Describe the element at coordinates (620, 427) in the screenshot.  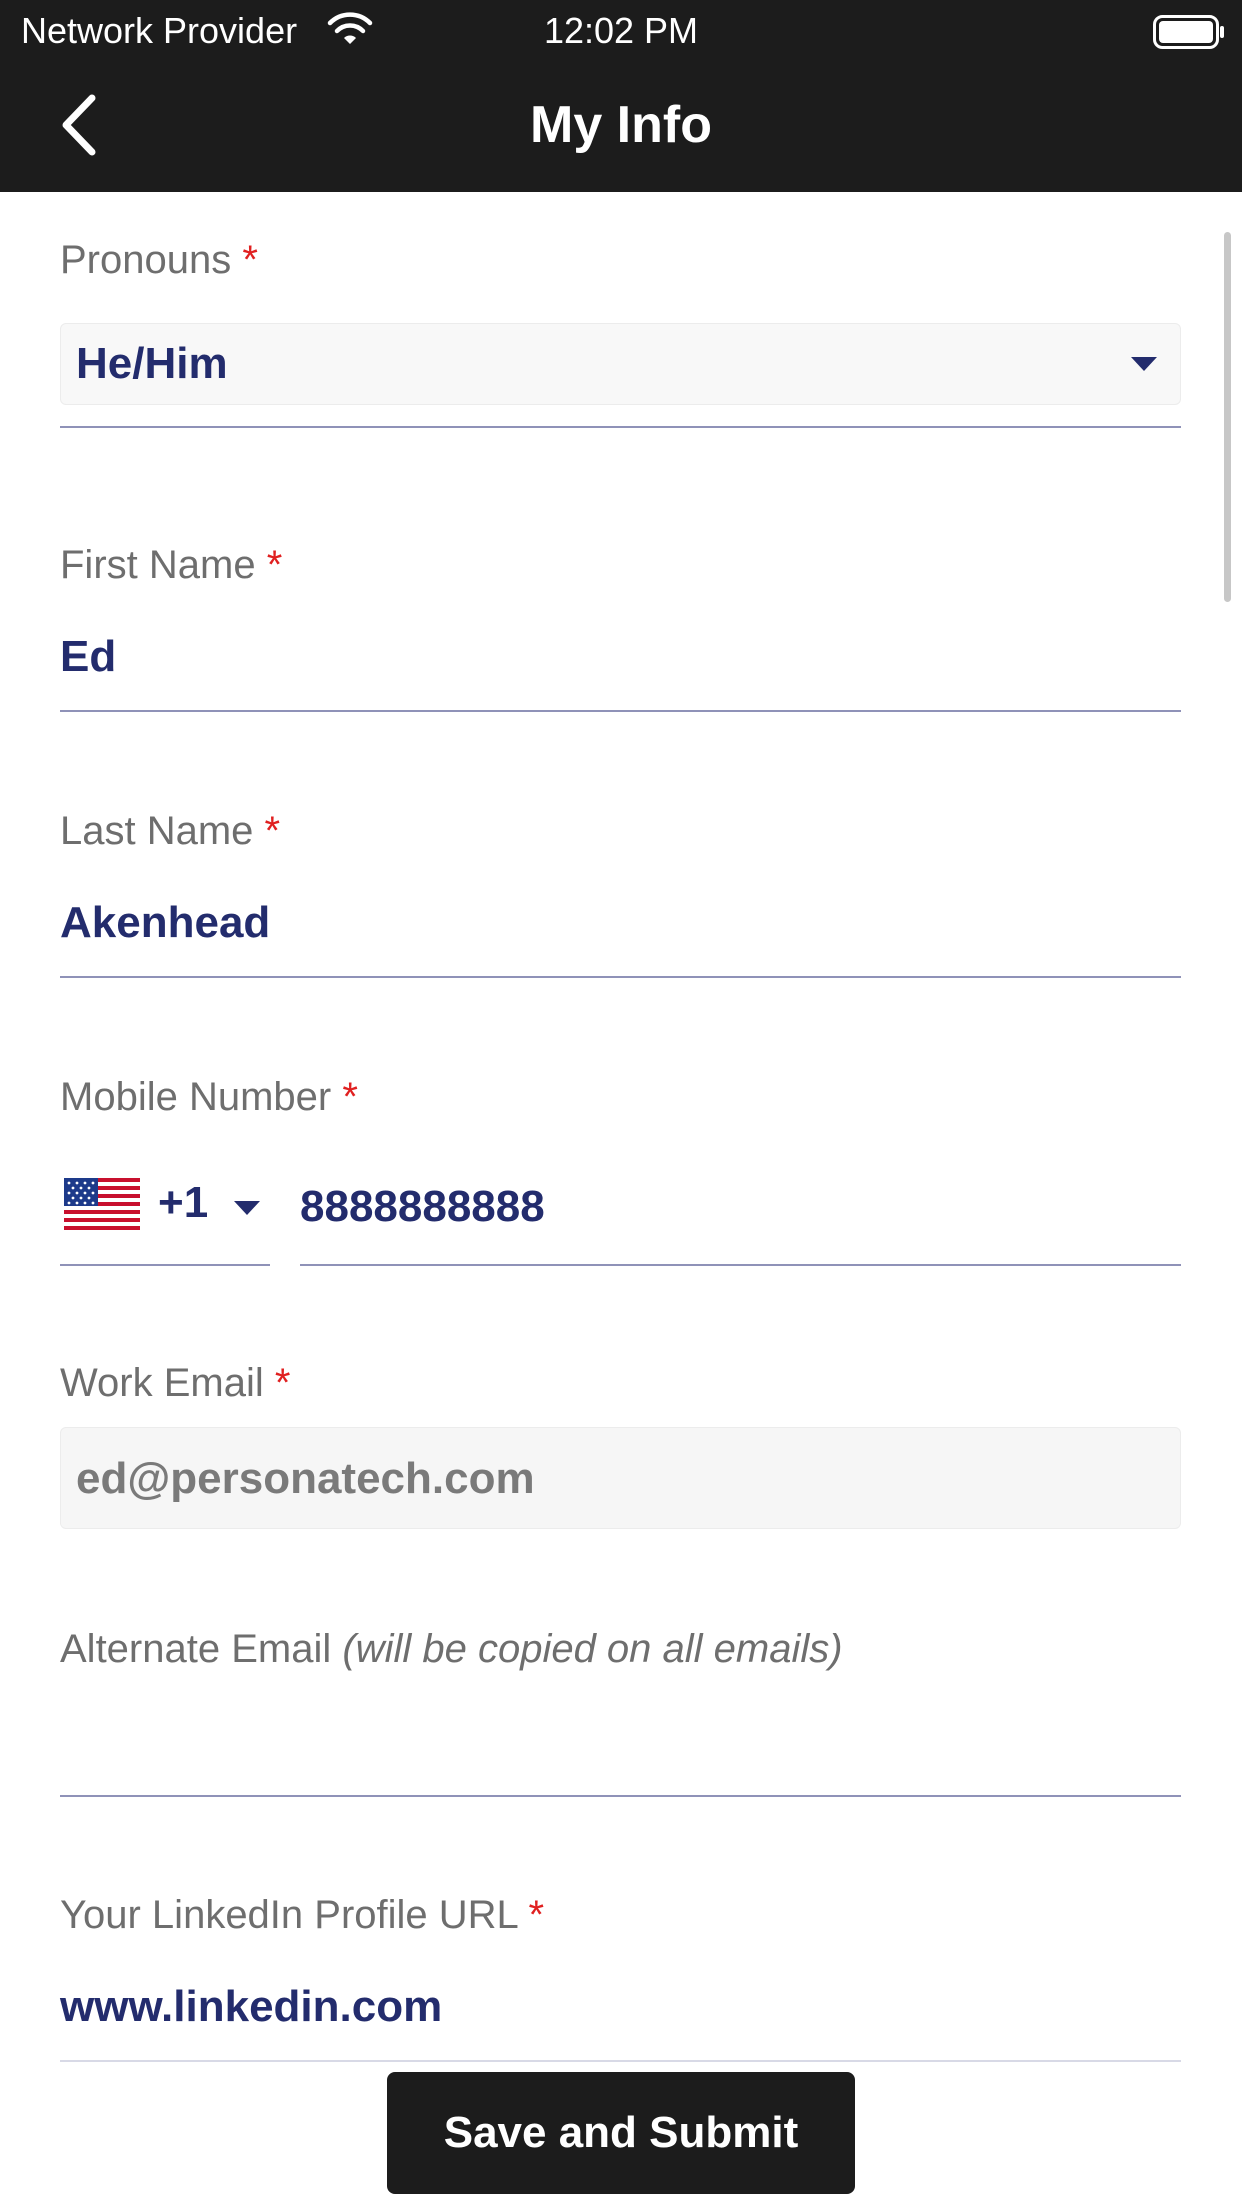
I see `pronouns-underline` at that location.